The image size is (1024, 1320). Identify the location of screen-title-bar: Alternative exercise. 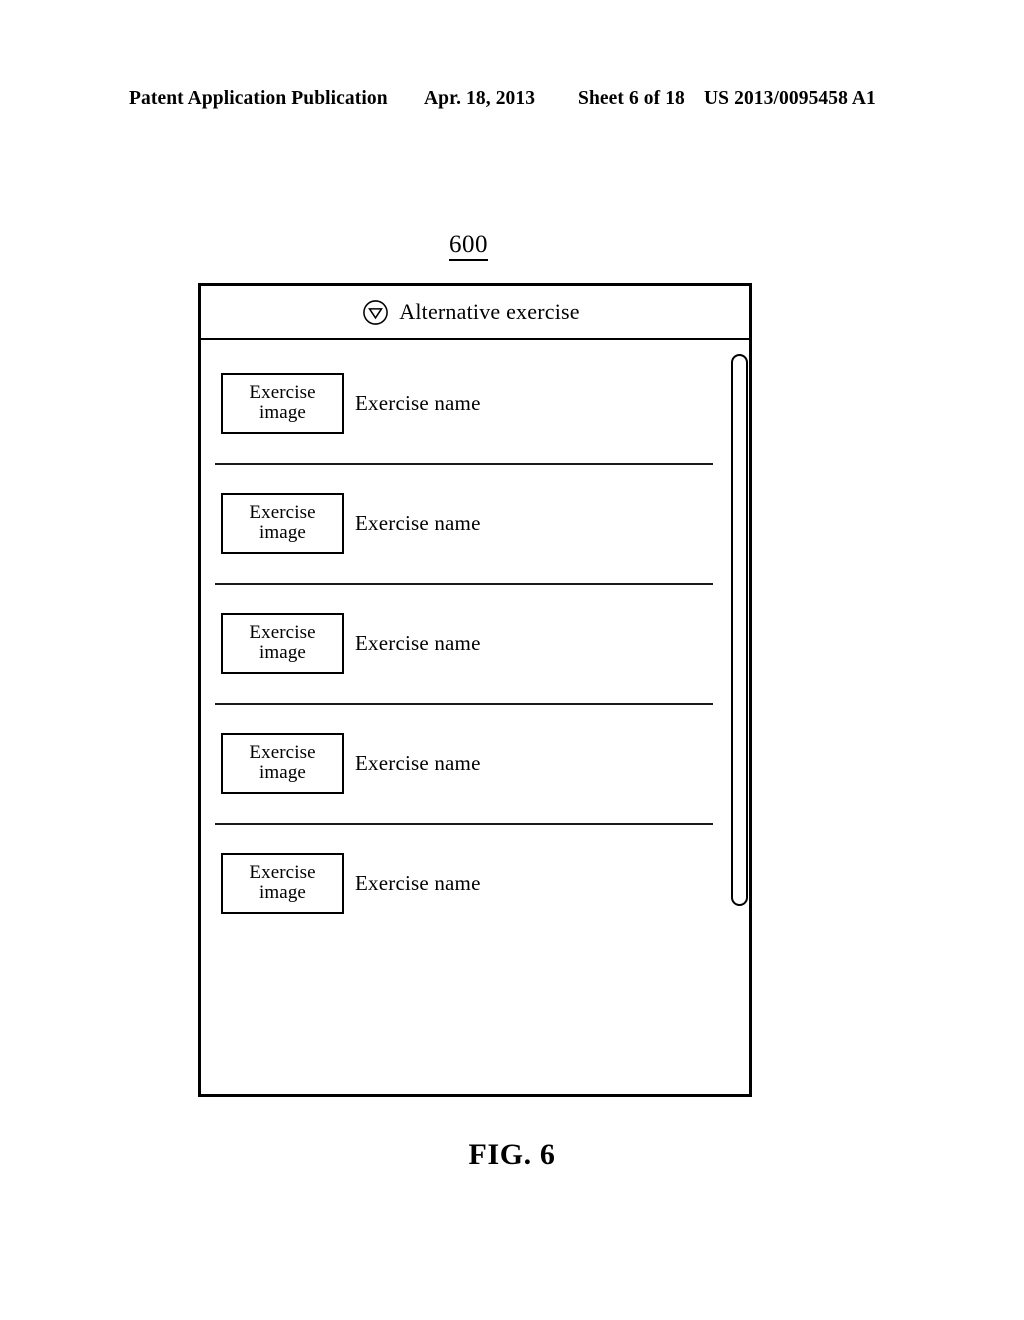
(475, 313).